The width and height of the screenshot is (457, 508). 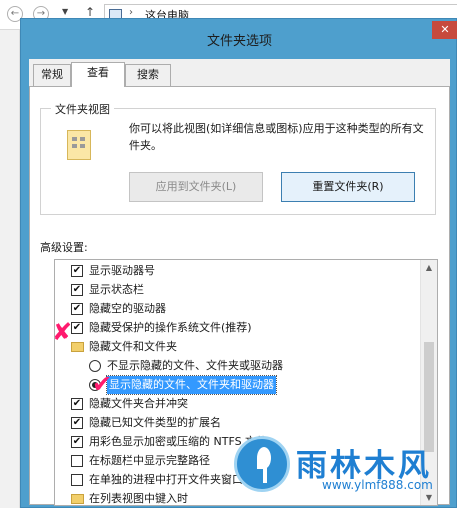 What do you see at coordinates (62, 332) in the screenshot?
I see `red-cross-annotation: ✘` at bounding box center [62, 332].